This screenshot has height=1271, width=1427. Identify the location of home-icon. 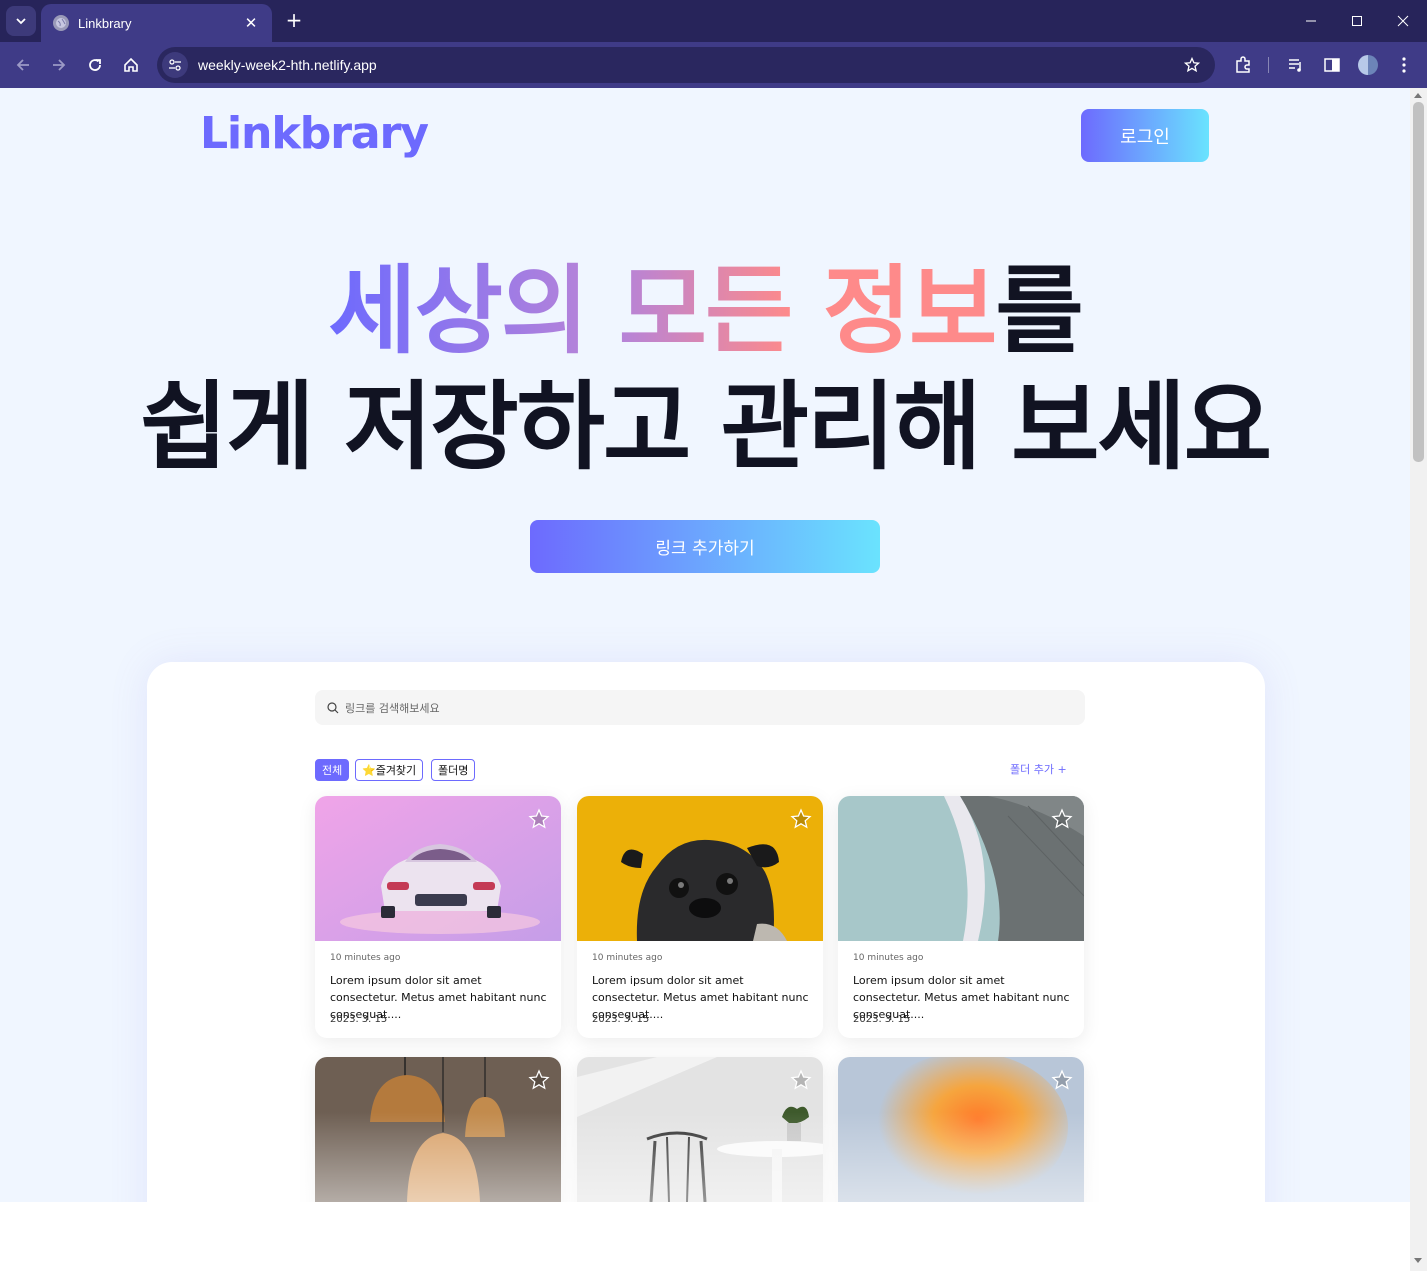
(131, 64).